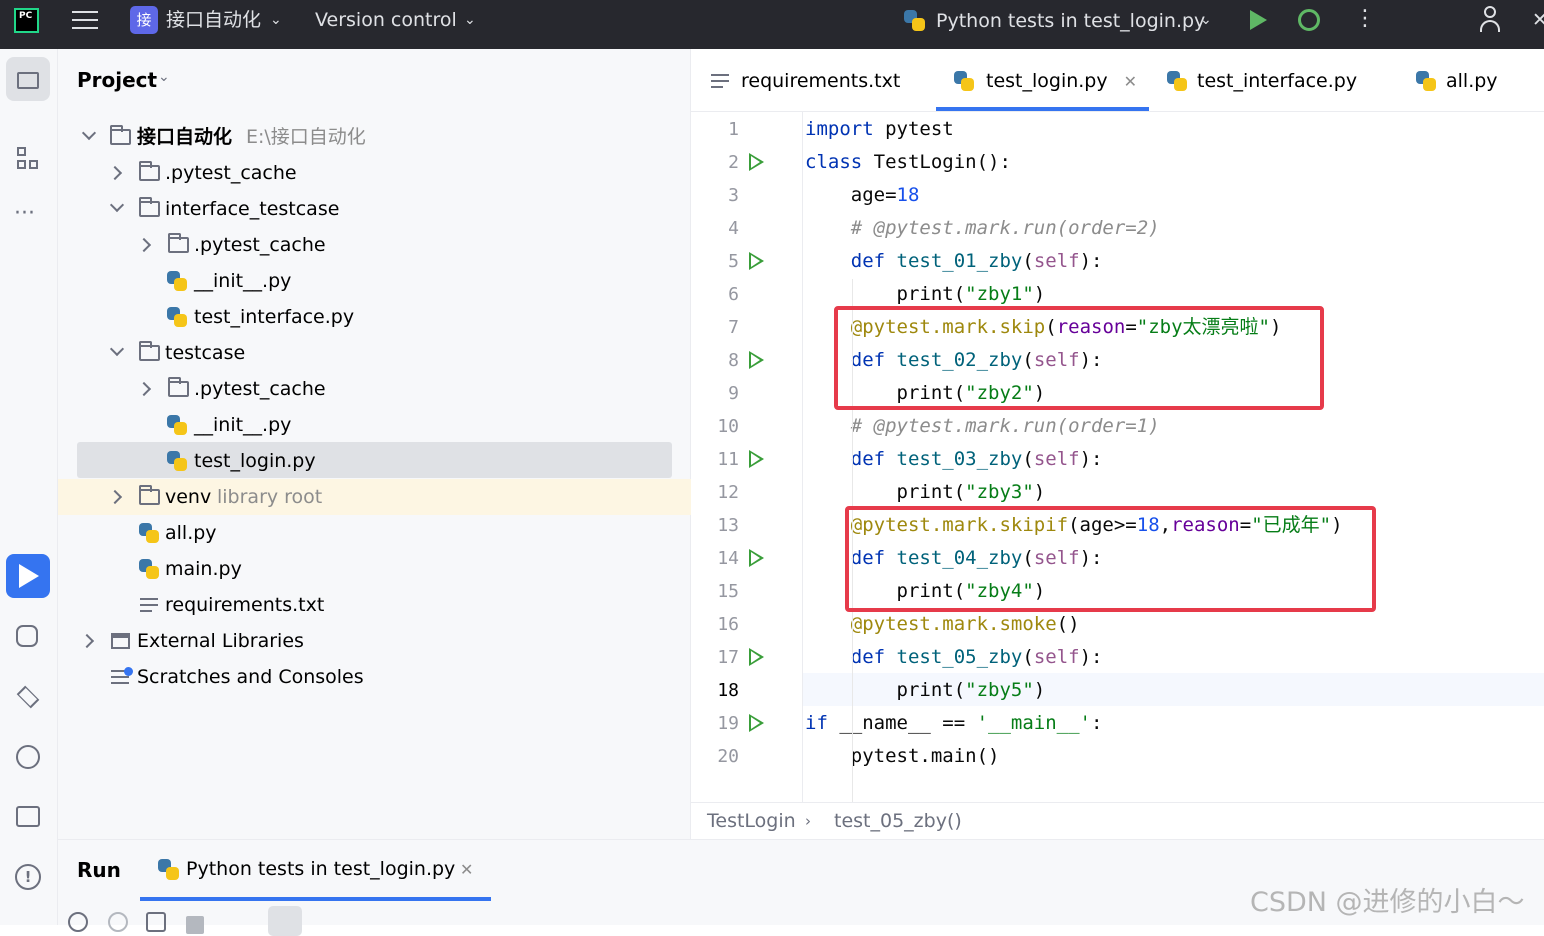 This screenshot has width=1544, height=936. Describe the element at coordinates (144, 20) in the screenshot. I see `project-badge-icon: 接` at that location.